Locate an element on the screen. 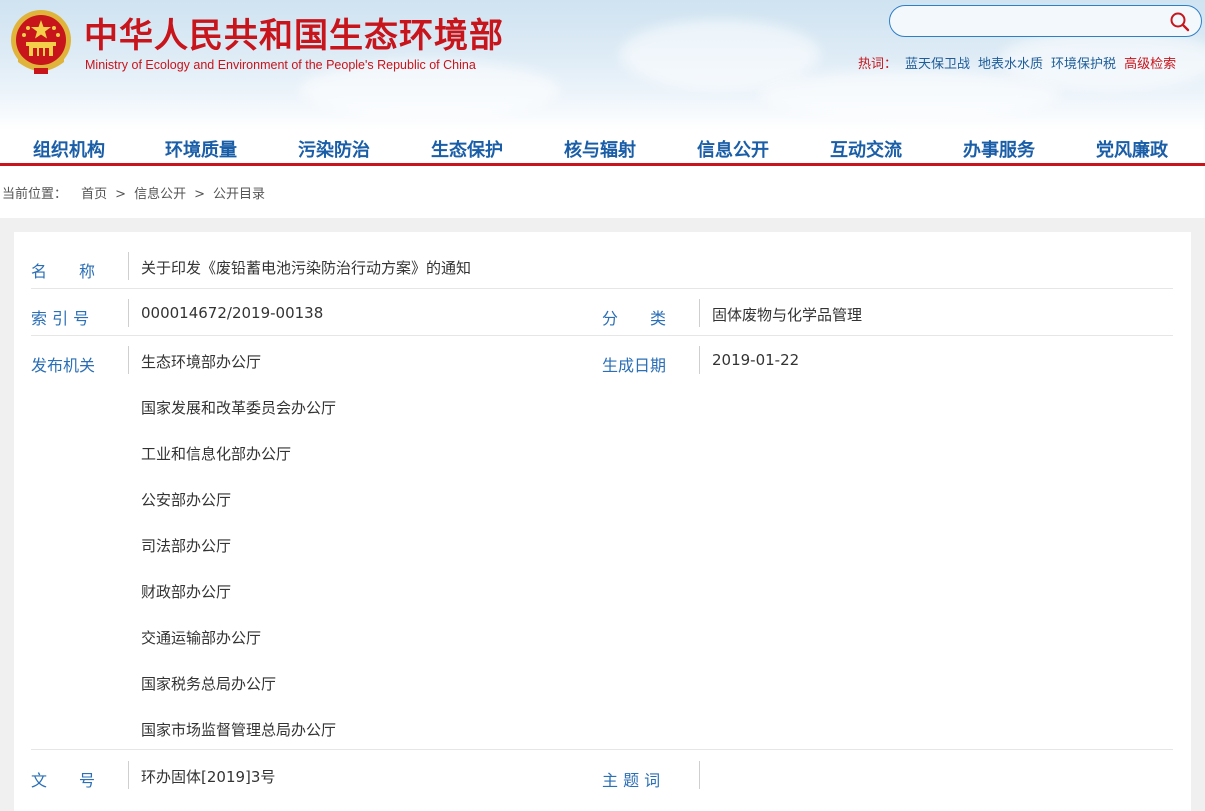 This screenshot has width=1205, height=811. nav-item-pollution-control: 污染防治 is located at coordinates (334, 149).